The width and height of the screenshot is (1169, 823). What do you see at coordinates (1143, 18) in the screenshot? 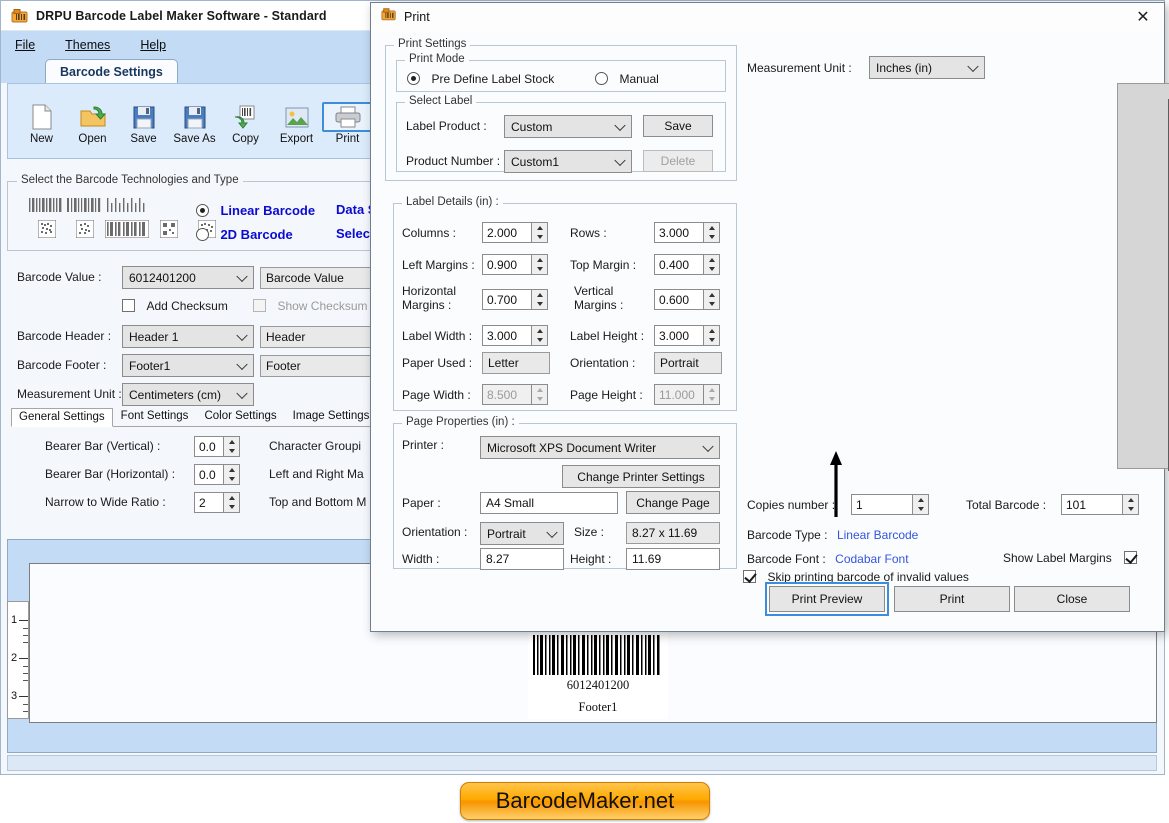
I see `close-icon: ✕` at bounding box center [1143, 18].